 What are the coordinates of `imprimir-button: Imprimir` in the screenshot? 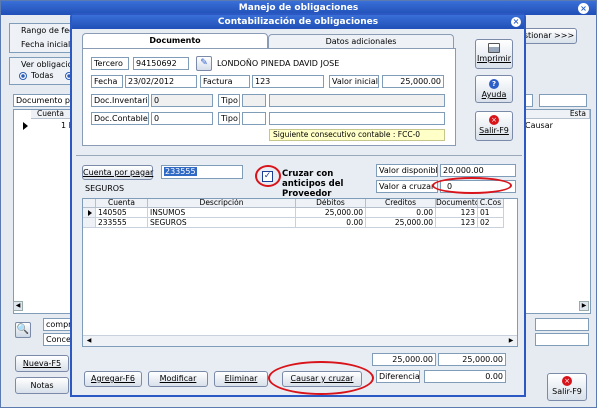 It's located at (494, 54).